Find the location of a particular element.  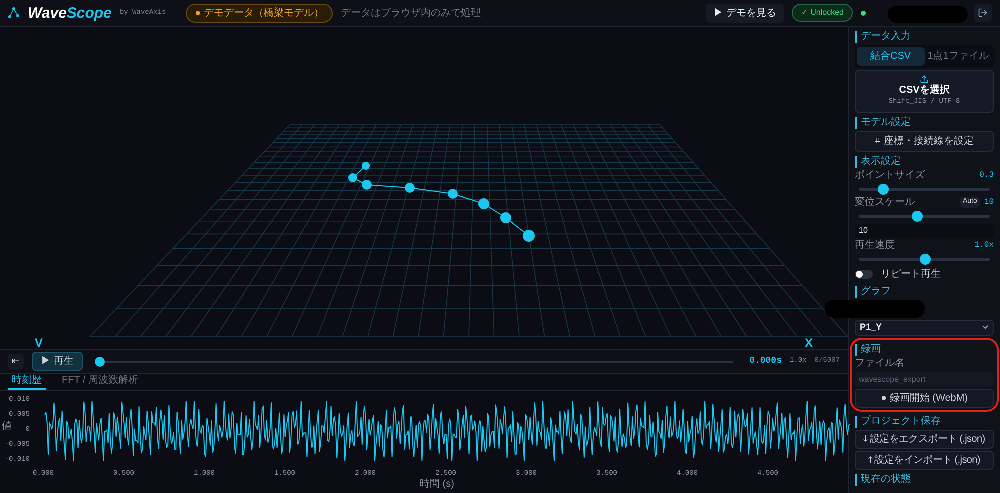

section-title: プロジェクト保存 is located at coordinates (924, 422).